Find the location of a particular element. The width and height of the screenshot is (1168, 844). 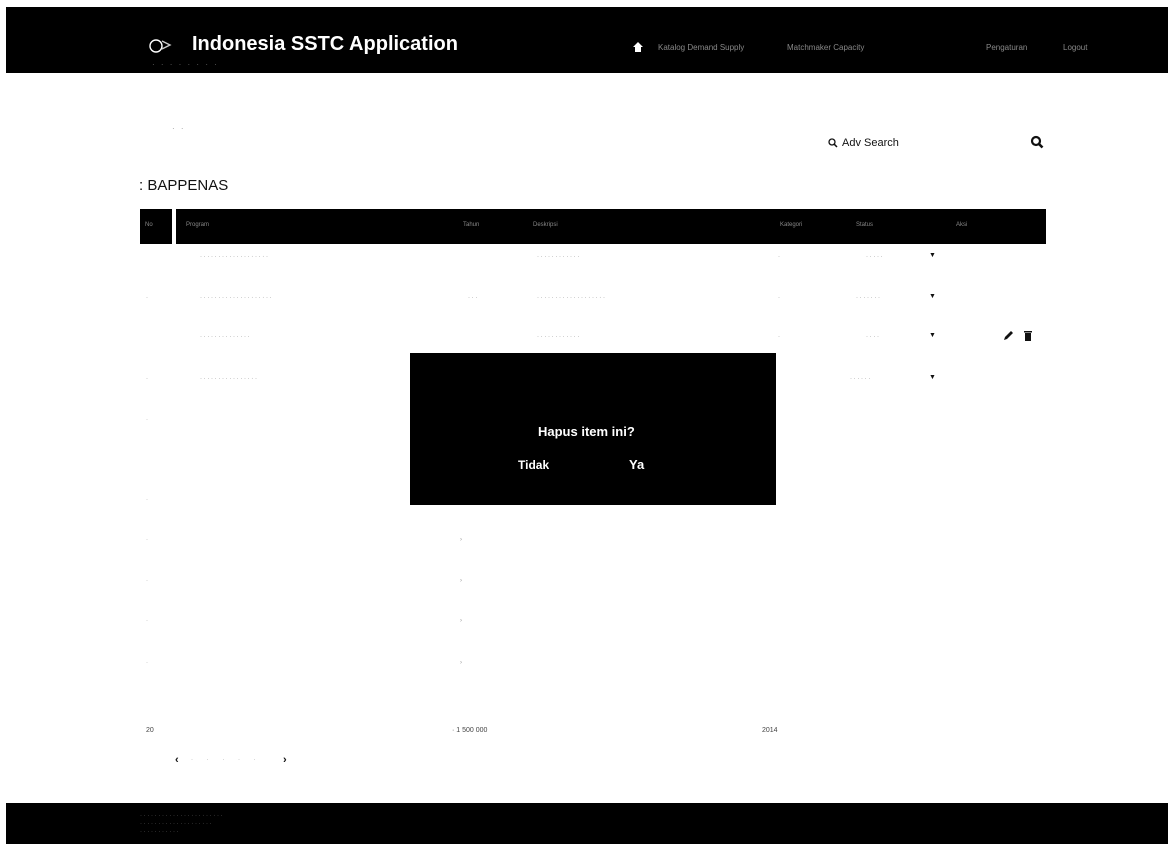

table-header-no: No is located at coordinates (156, 226).